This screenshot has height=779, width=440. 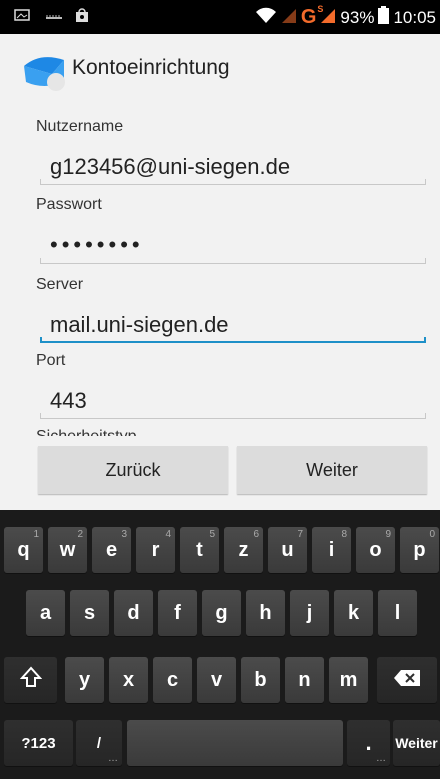 I want to click on key-h: h, so click(x=265, y=613).